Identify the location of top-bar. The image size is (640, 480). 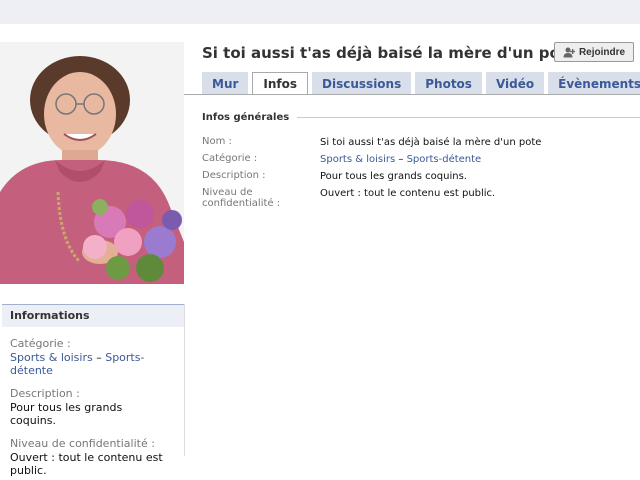
(320, 12).